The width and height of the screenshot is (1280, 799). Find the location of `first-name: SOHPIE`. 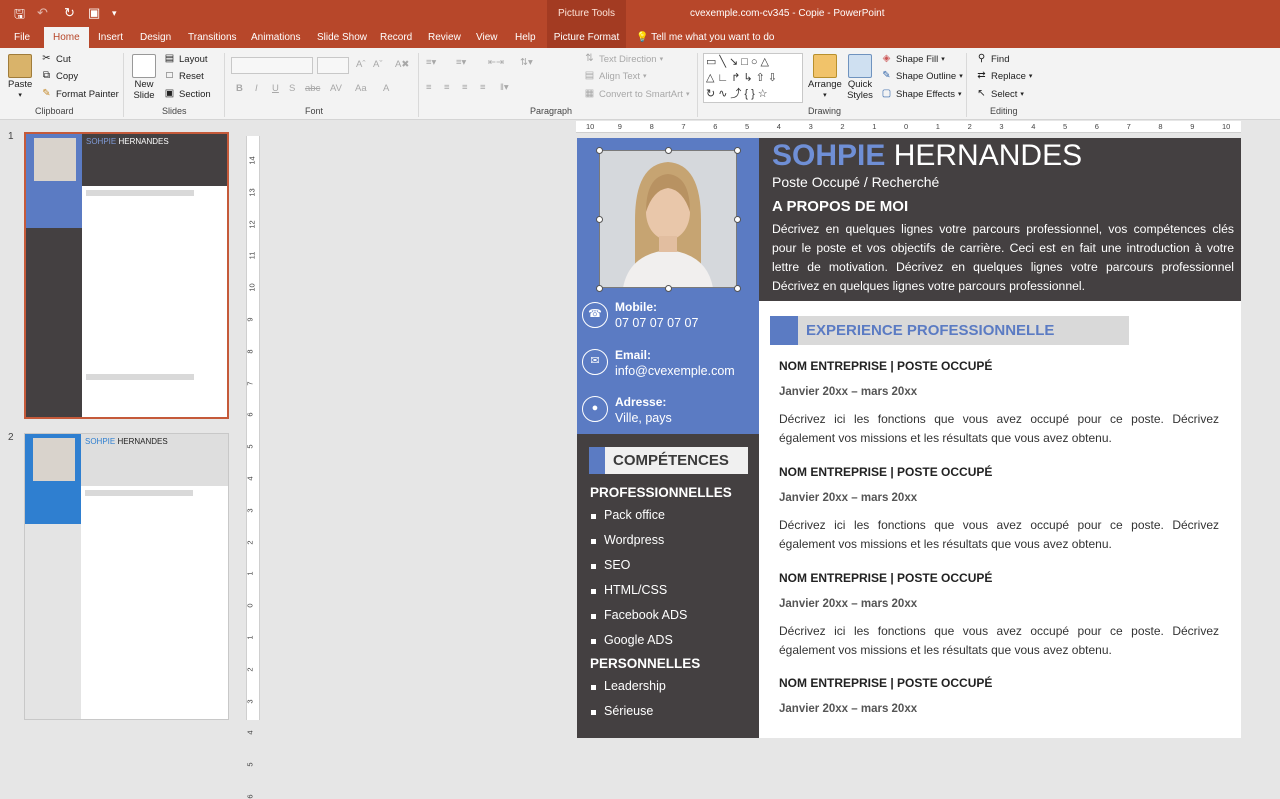

first-name: SOHPIE is located at coordinates (829, 155).